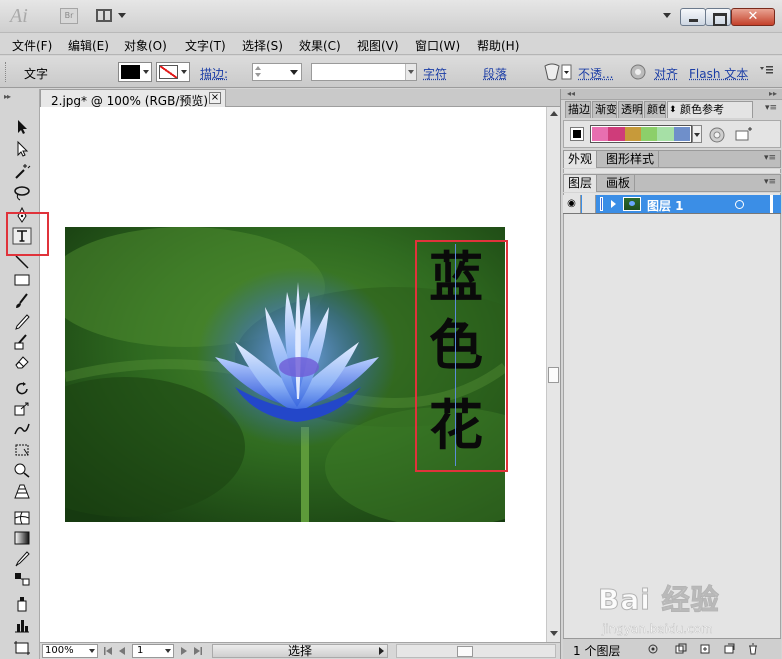 The image size is (782, 659). Describe the element at coordinates (22, 301) in the screenshot. I see `paintbrush-tool` at that location.